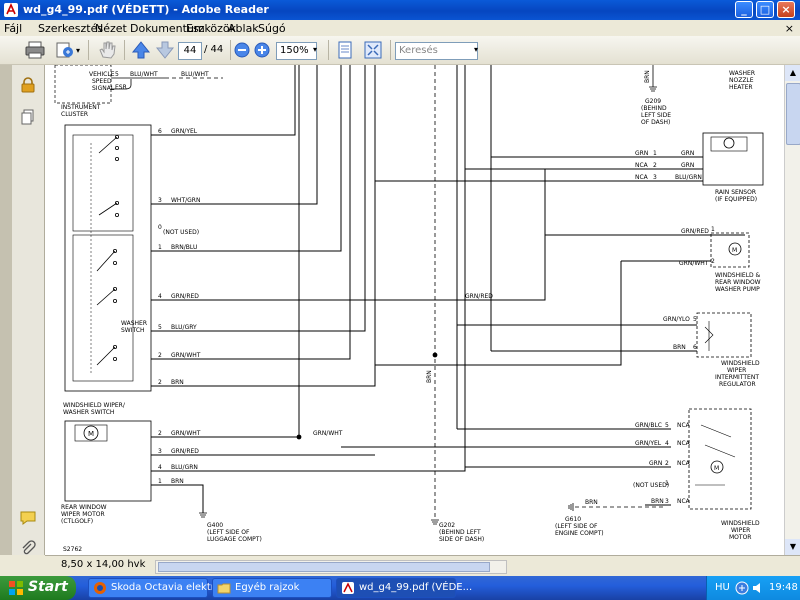 The height and width of the screenshot is (600, 800). I want to click on wire-color-label: GRN/BLC, so click(648, 425).